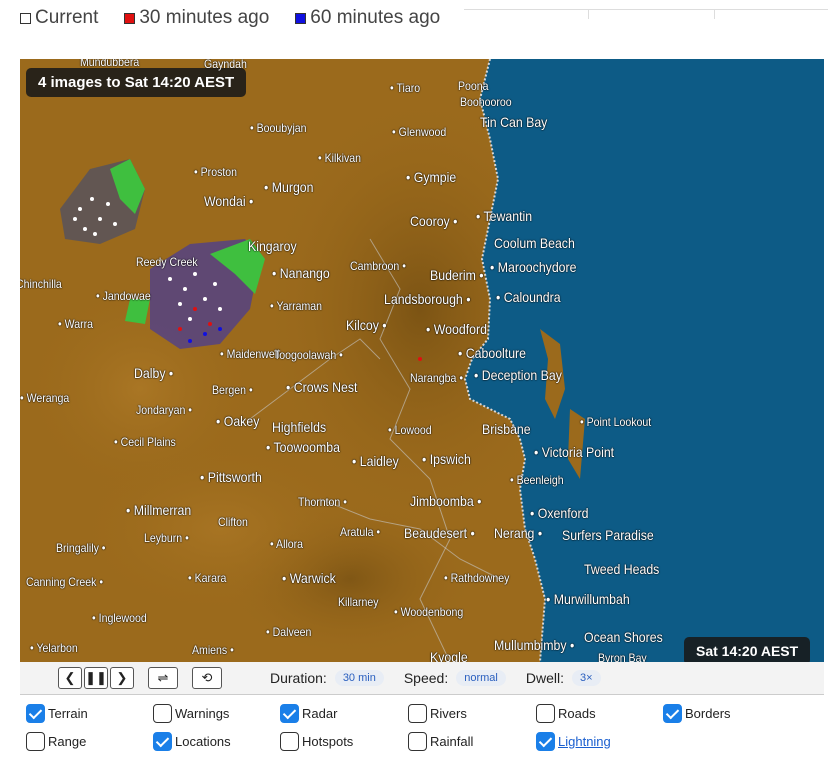 The width and height of the screenshot is (828, 768). Describe the element at coordinates (426, 678) in the screenshot. I see `speed-label: Speed:` at that location.